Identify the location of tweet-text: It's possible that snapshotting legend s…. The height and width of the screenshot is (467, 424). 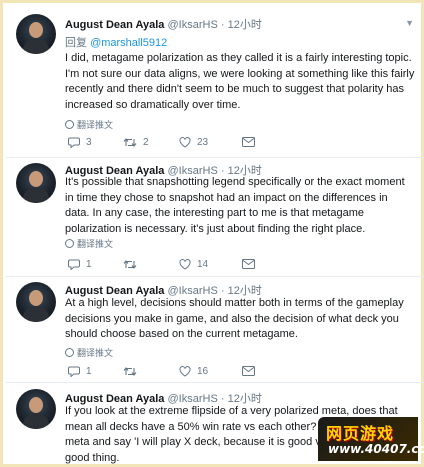
(235, 205).